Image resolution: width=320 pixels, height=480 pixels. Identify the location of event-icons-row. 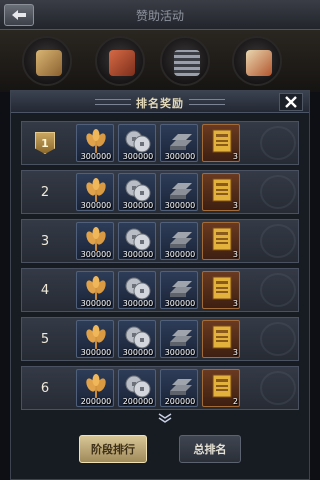
(160, 61).